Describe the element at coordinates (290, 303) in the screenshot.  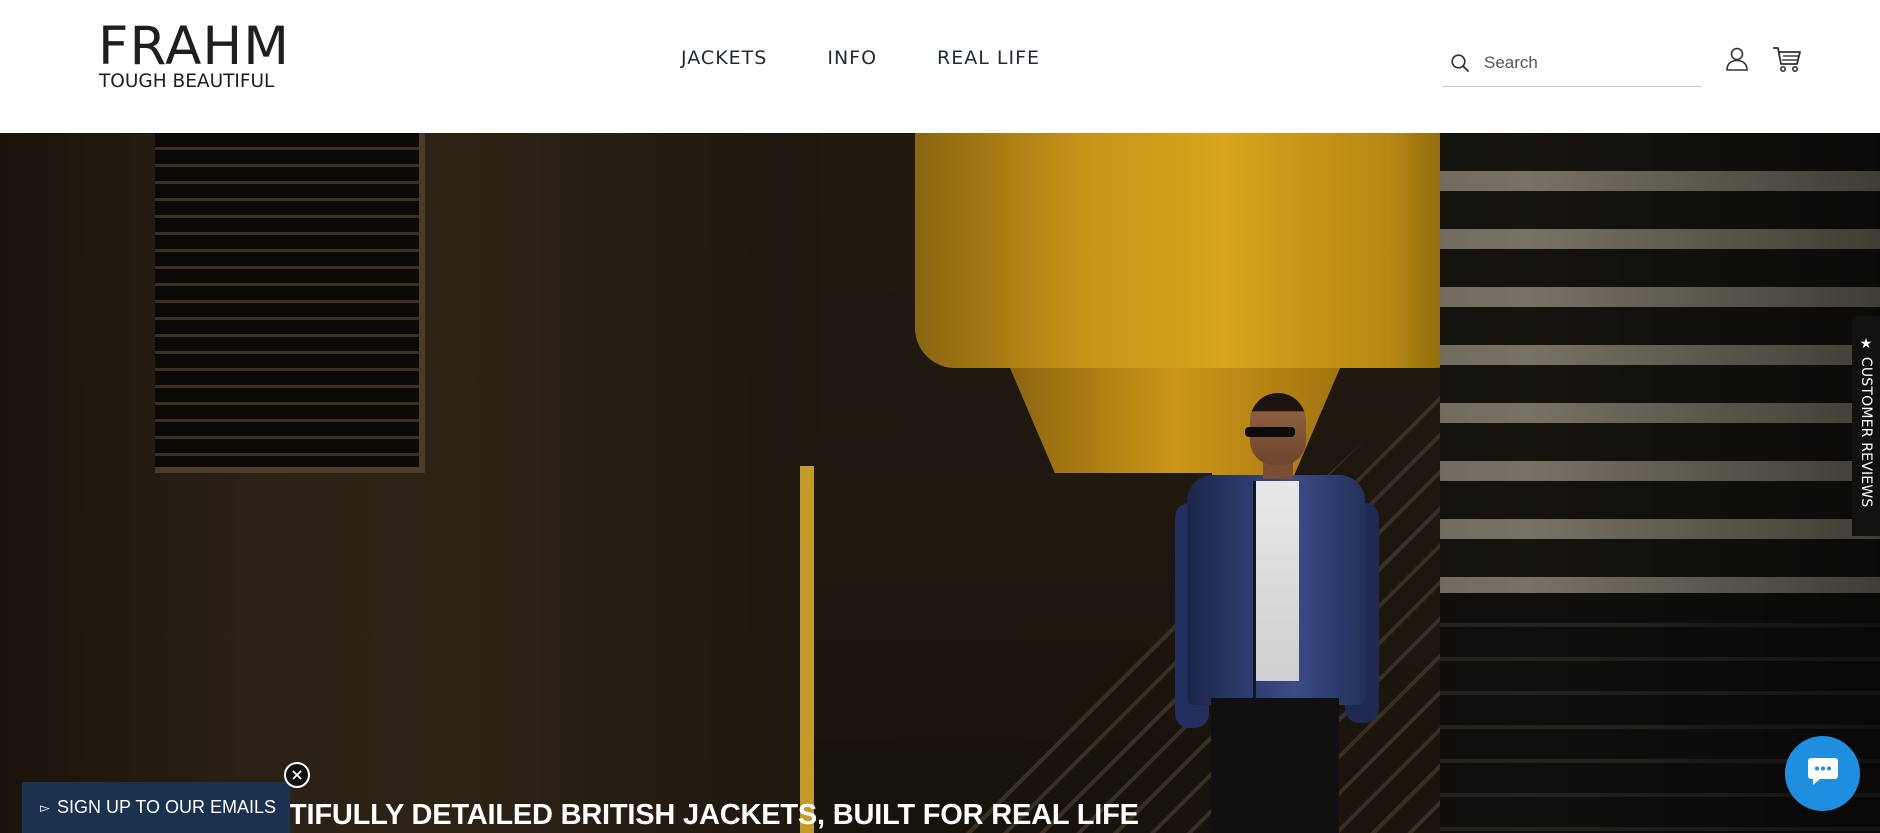
I see `hero-vent-grille` at that location.